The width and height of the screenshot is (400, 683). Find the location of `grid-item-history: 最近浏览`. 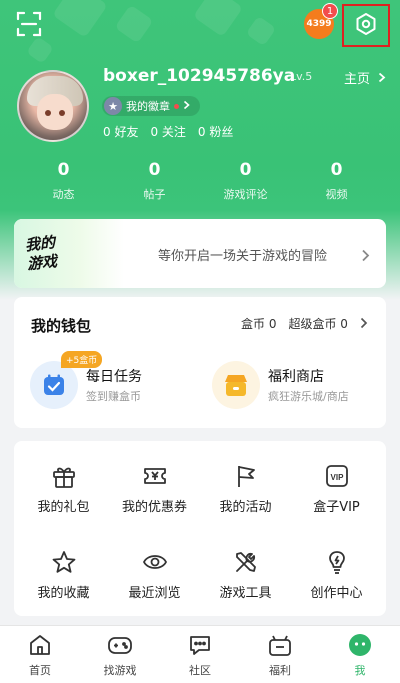

grid-item-history: 最近浏览 is located at coordinates (154, 575).